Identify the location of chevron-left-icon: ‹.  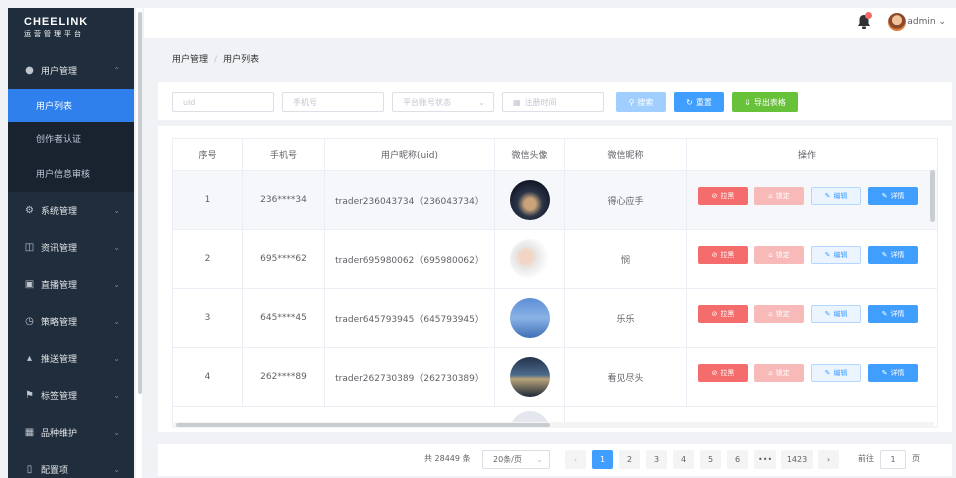
(575, 459).